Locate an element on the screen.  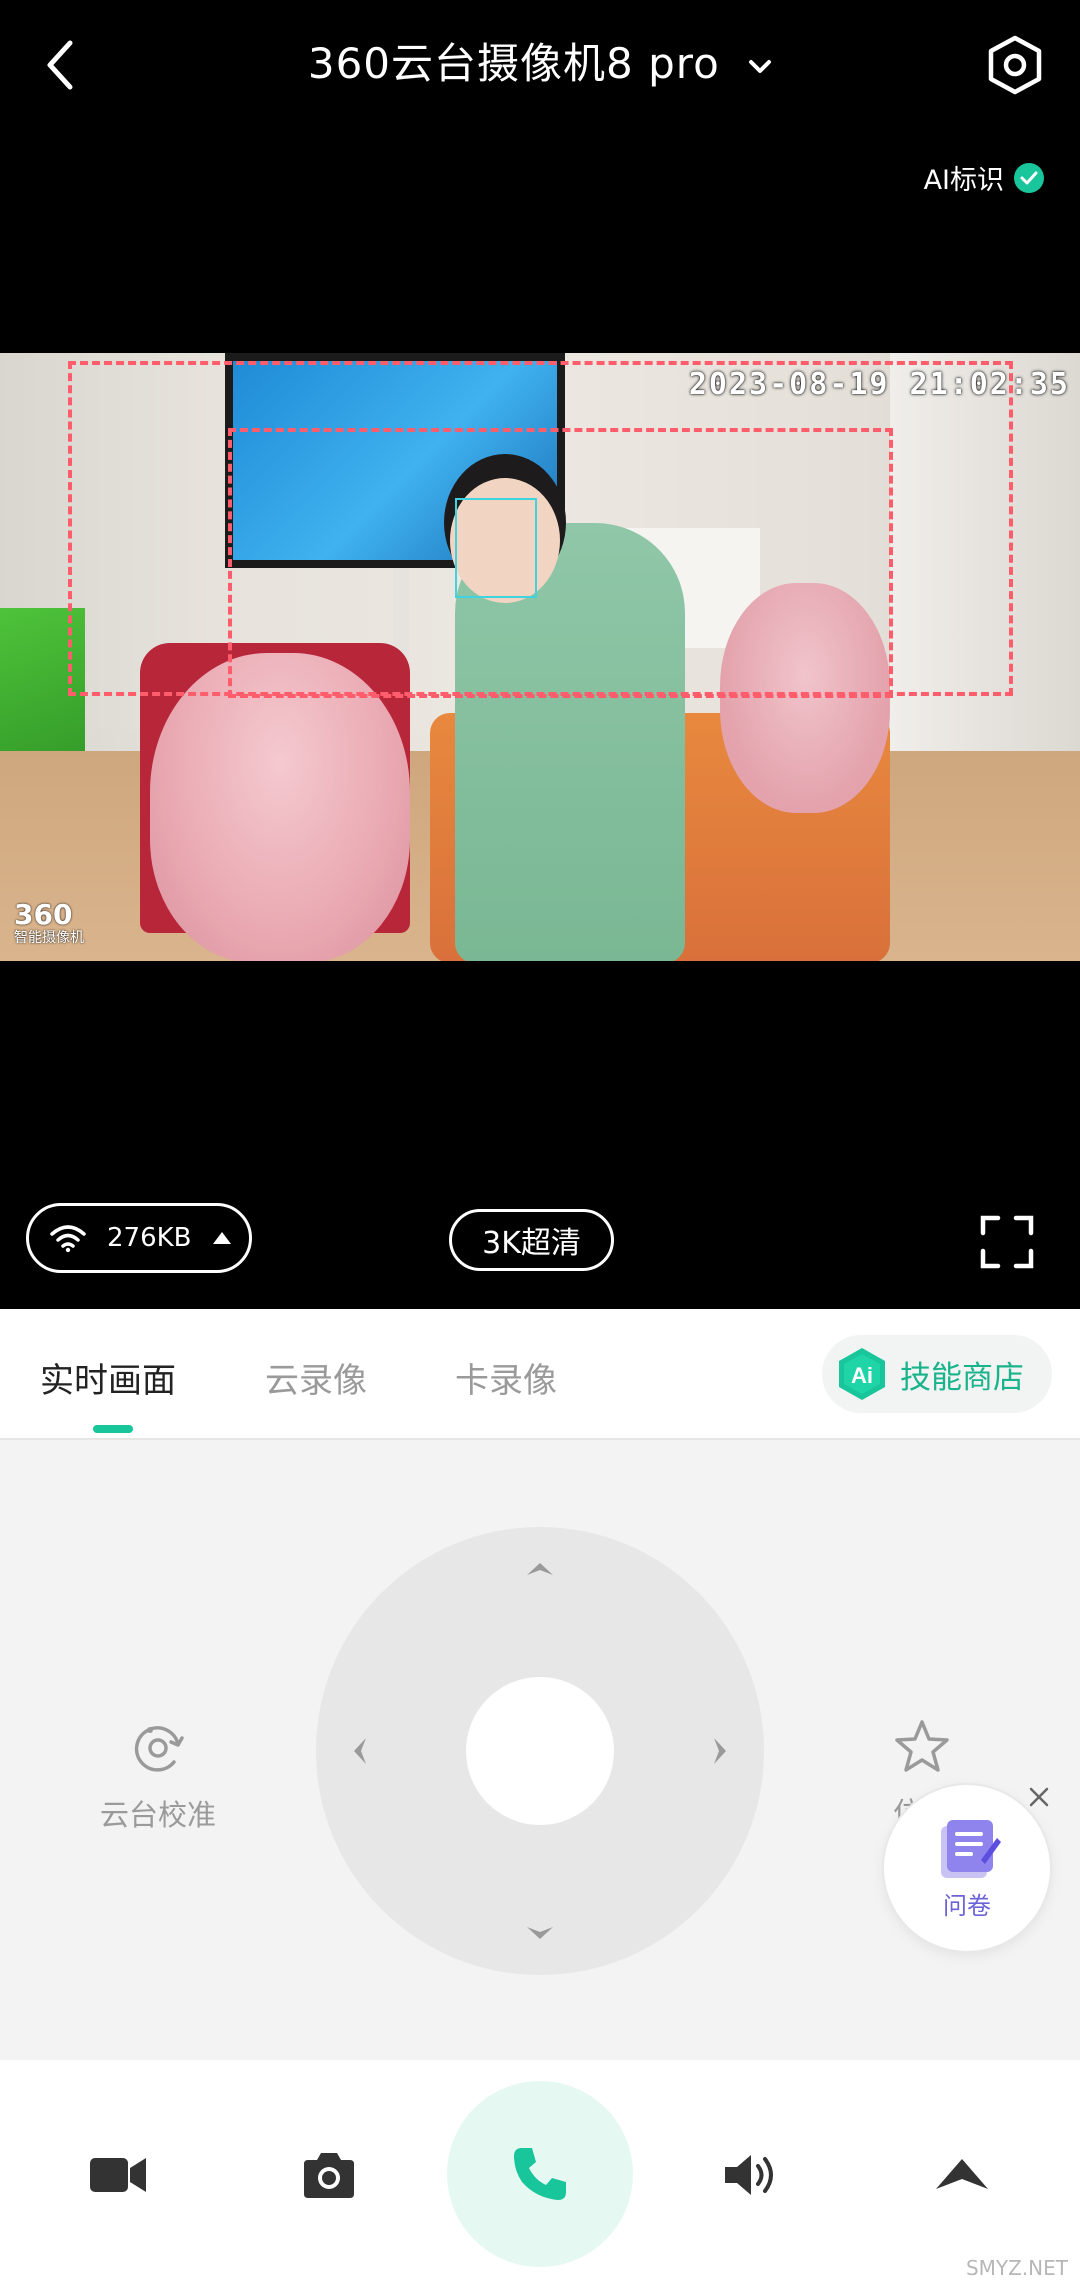
caret-up-icon is located at coordinates (221, 1238).